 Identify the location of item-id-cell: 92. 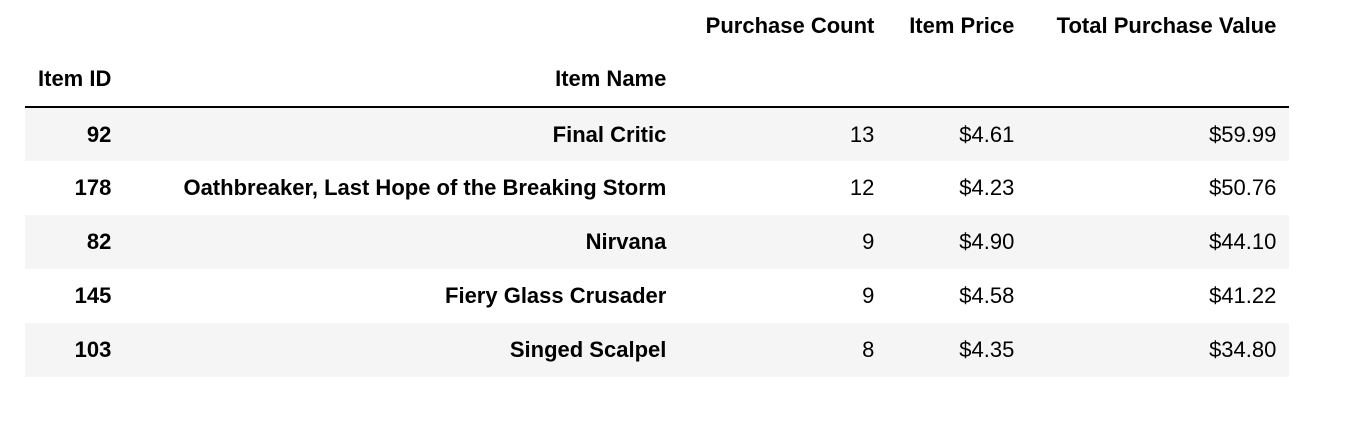
(99, 134).